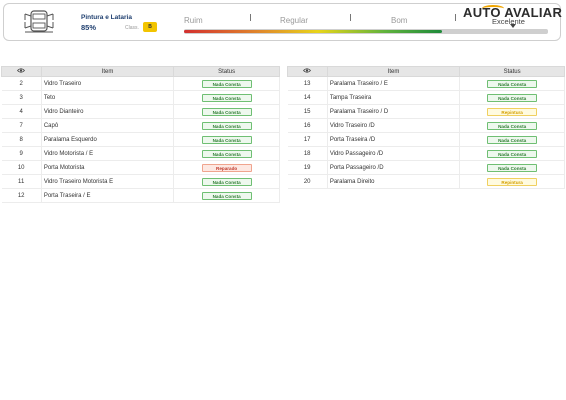 This screenshot has width=566, height=400. What do you see at coordinates (393, 111) in the screenshot?
I see `row-item: Paralama Traseiro / D` at bounding box center [393, 111].